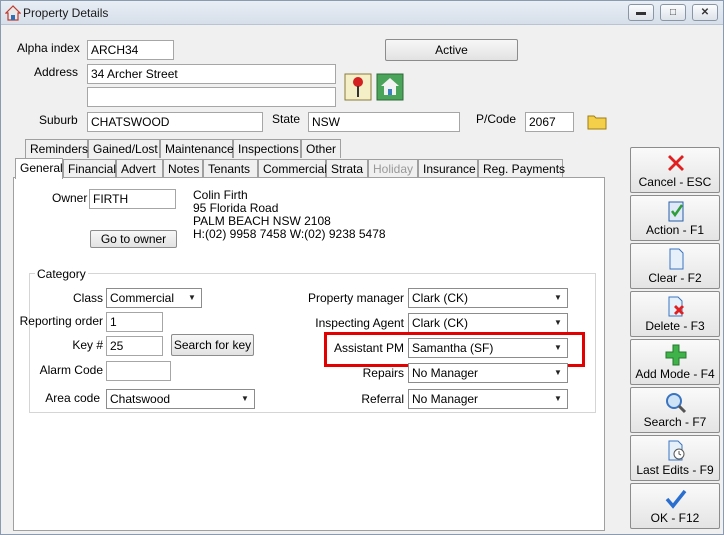 The image size is (724, 535). What do you see at coordinates (384, 122) in the screenshot?
I see `state-field: NSW` at bounding box center [384, 122].